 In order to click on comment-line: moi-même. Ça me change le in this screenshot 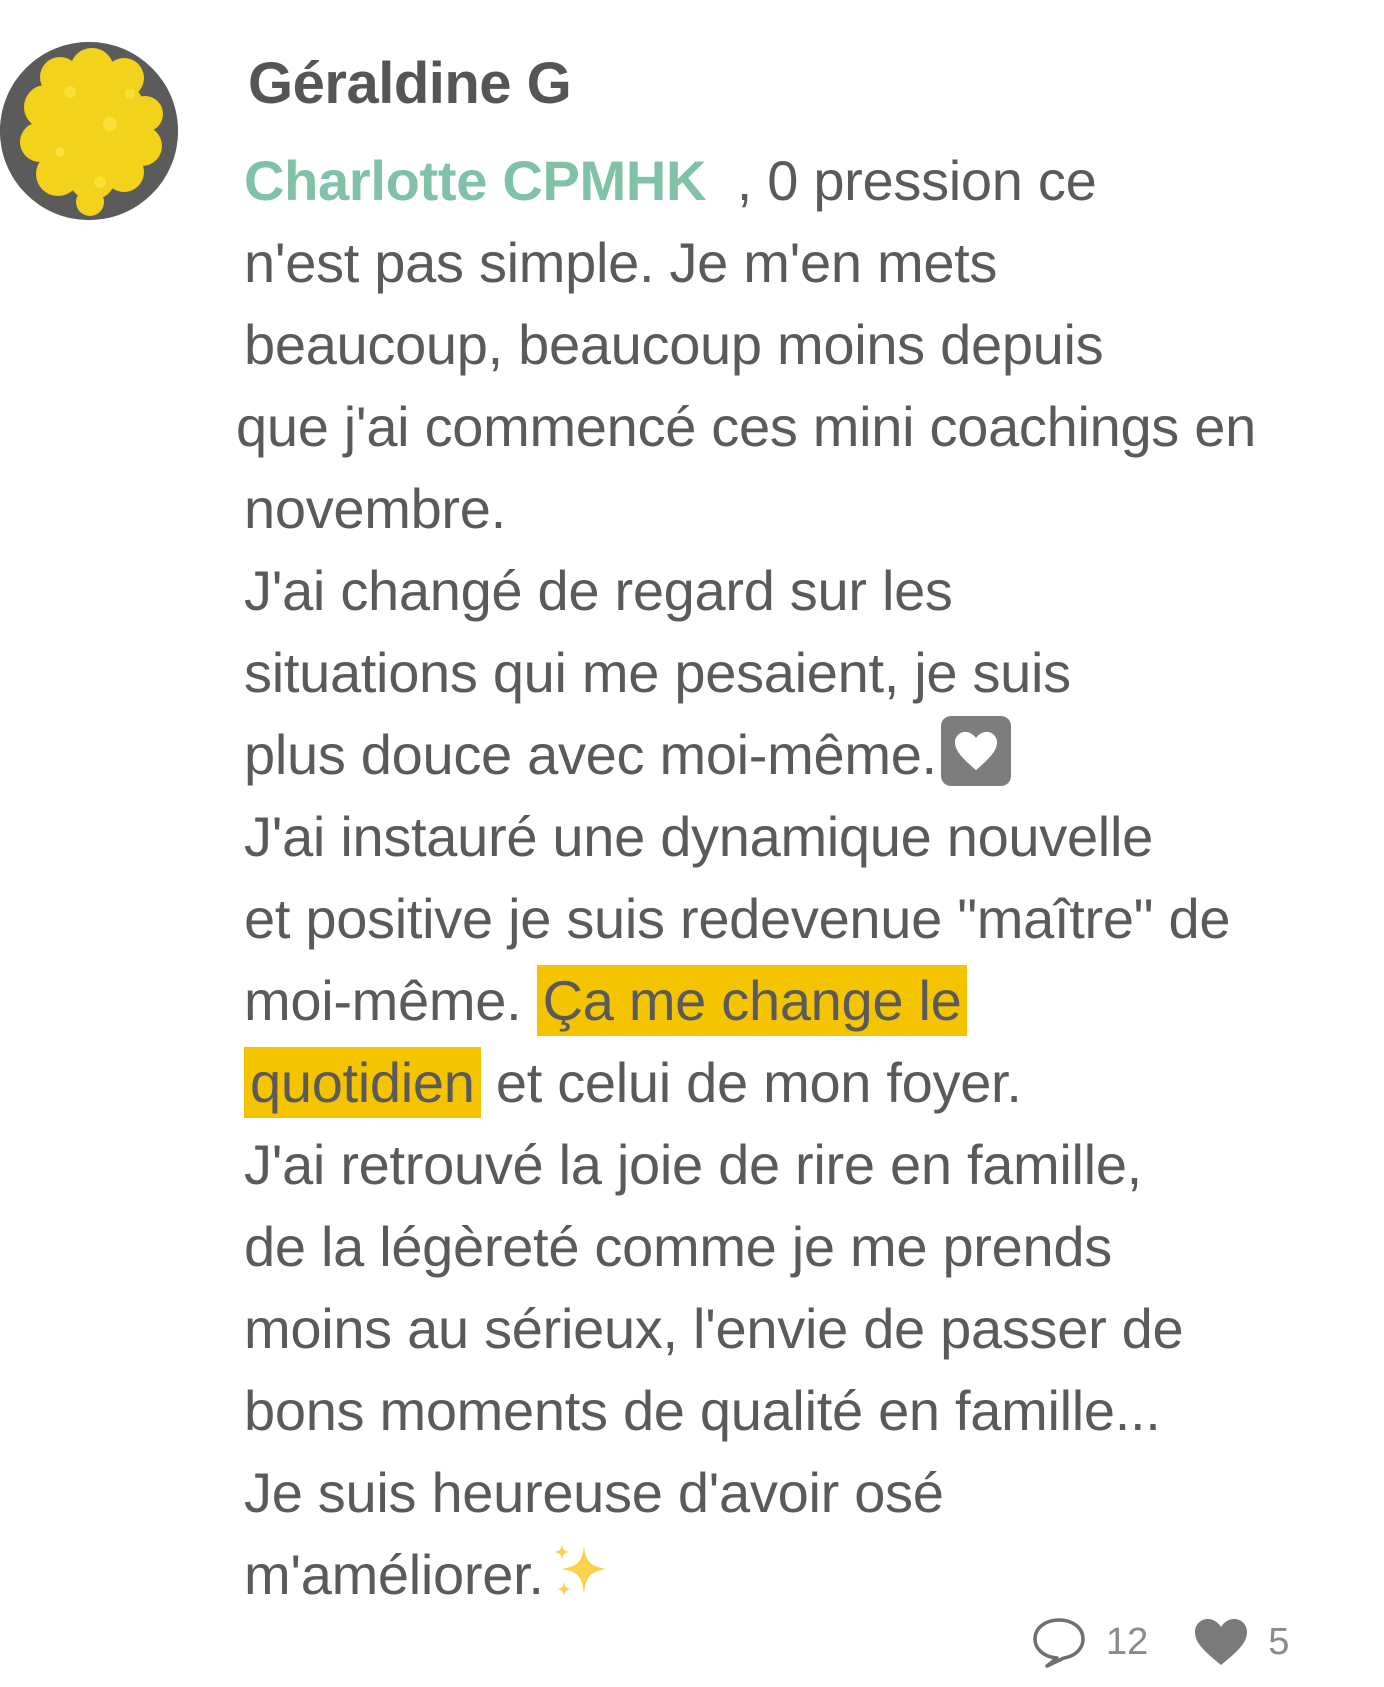, I will do `click(804, 1001)`.